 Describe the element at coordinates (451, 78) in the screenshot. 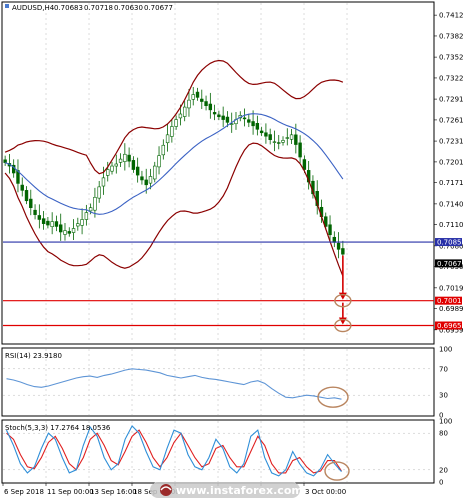

I see `price-tick-label: 0.73220` at that location.